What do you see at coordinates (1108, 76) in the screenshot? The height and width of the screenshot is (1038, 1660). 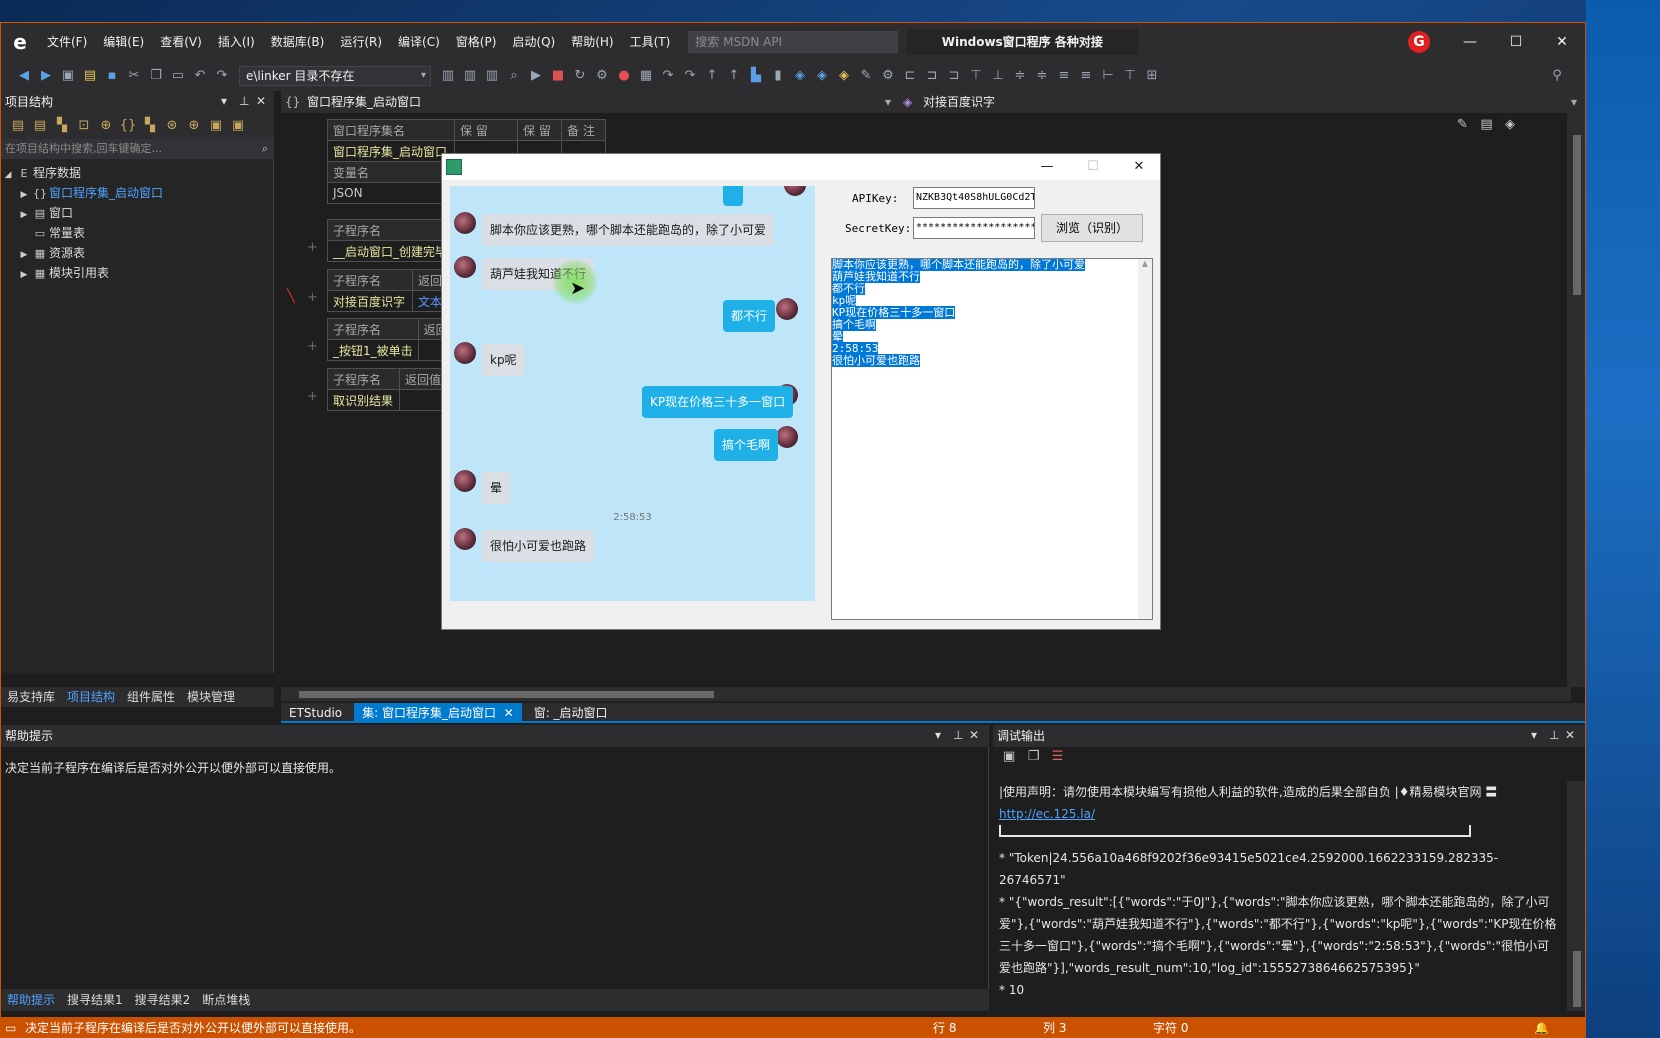 I see `same-width-icon: ⊢` at bounding box center [1108, 76].